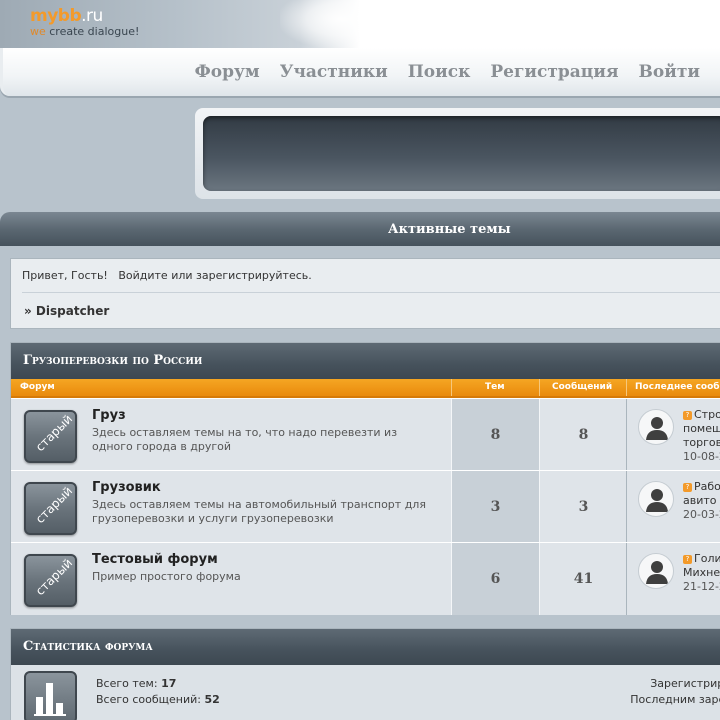 The height and width of the screenshot is (720, 720). Describe the element at coordinates (439, 72) in the screenshot. I see `nav-search-link: Поиск` at that location.